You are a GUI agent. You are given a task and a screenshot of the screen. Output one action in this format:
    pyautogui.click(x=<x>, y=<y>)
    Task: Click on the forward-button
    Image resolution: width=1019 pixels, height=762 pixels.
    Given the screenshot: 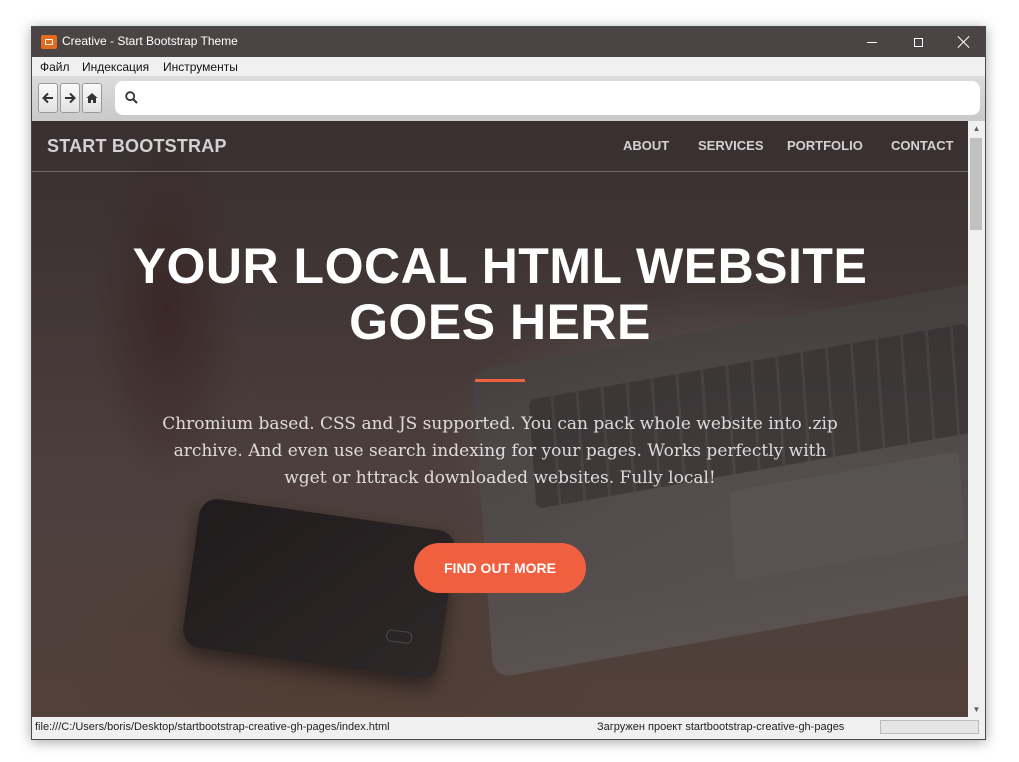 What is the action you would take?
    pyautogui.click(x=70, y=98)
    